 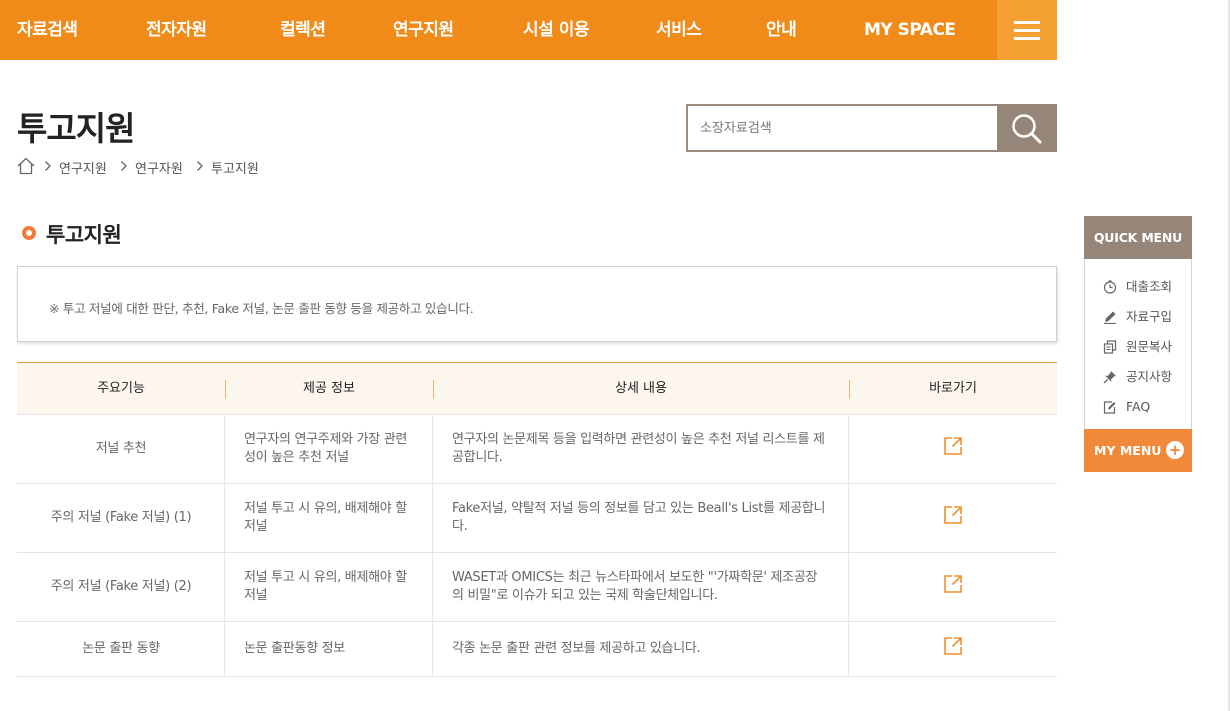 I want to click on top-bar: 자료검색 전자자원 컬렉션 연구지원 시설 이용 서비스 안내 MY SPACE, so click(x=615, y=30).